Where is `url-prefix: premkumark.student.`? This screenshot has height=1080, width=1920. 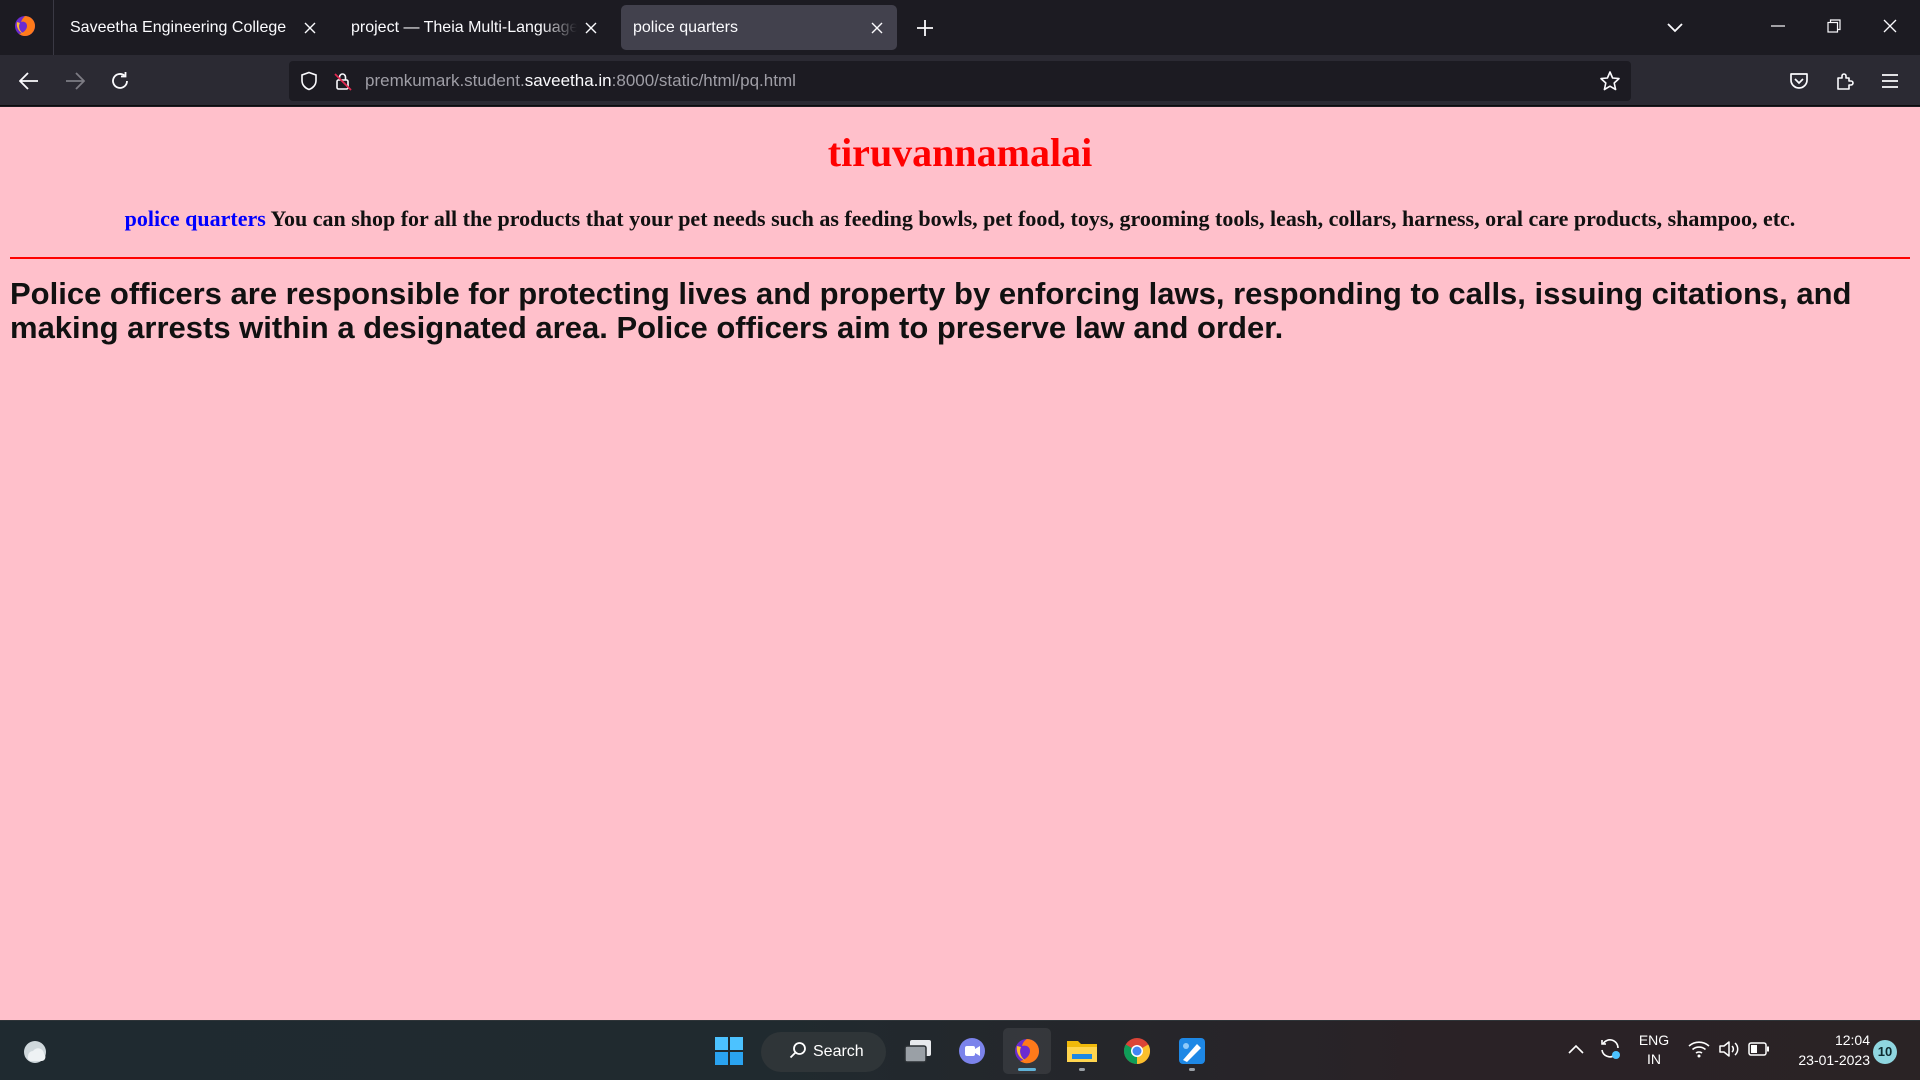
url-prefix: premkumark.student. is located at coordinates (445, 80).